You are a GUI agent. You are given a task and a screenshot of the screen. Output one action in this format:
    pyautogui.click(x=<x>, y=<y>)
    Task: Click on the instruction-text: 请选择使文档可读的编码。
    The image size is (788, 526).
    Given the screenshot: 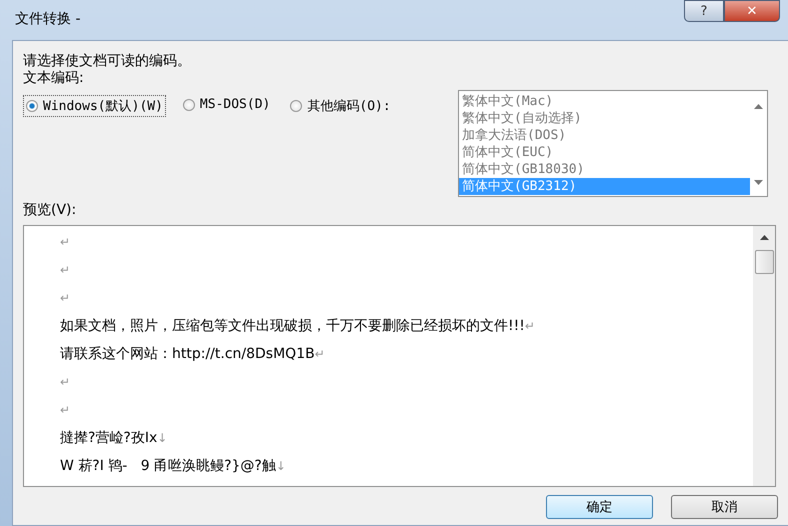 What is the action you would take?
    pyautogui.click(x=107, y=61)
    